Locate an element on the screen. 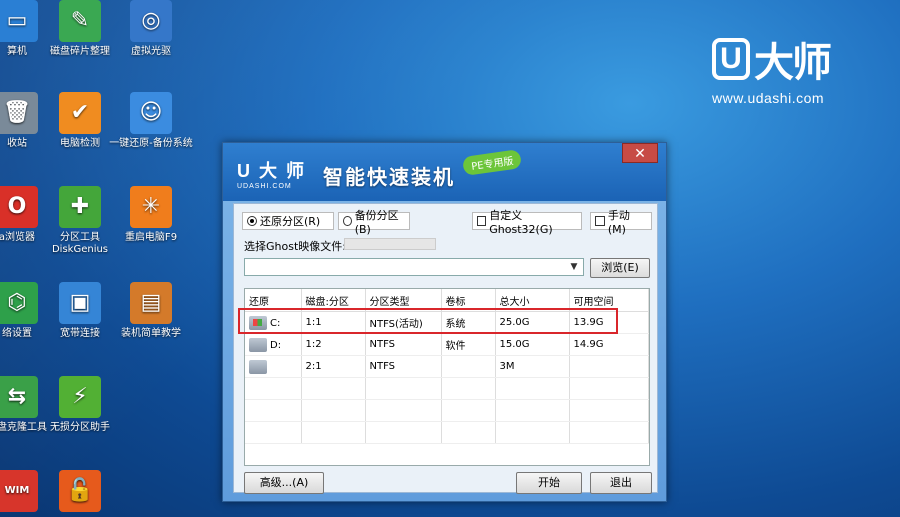 This screenshot has height=517, width=900. brand-u-icon: U is located at coordinates (731, 59).